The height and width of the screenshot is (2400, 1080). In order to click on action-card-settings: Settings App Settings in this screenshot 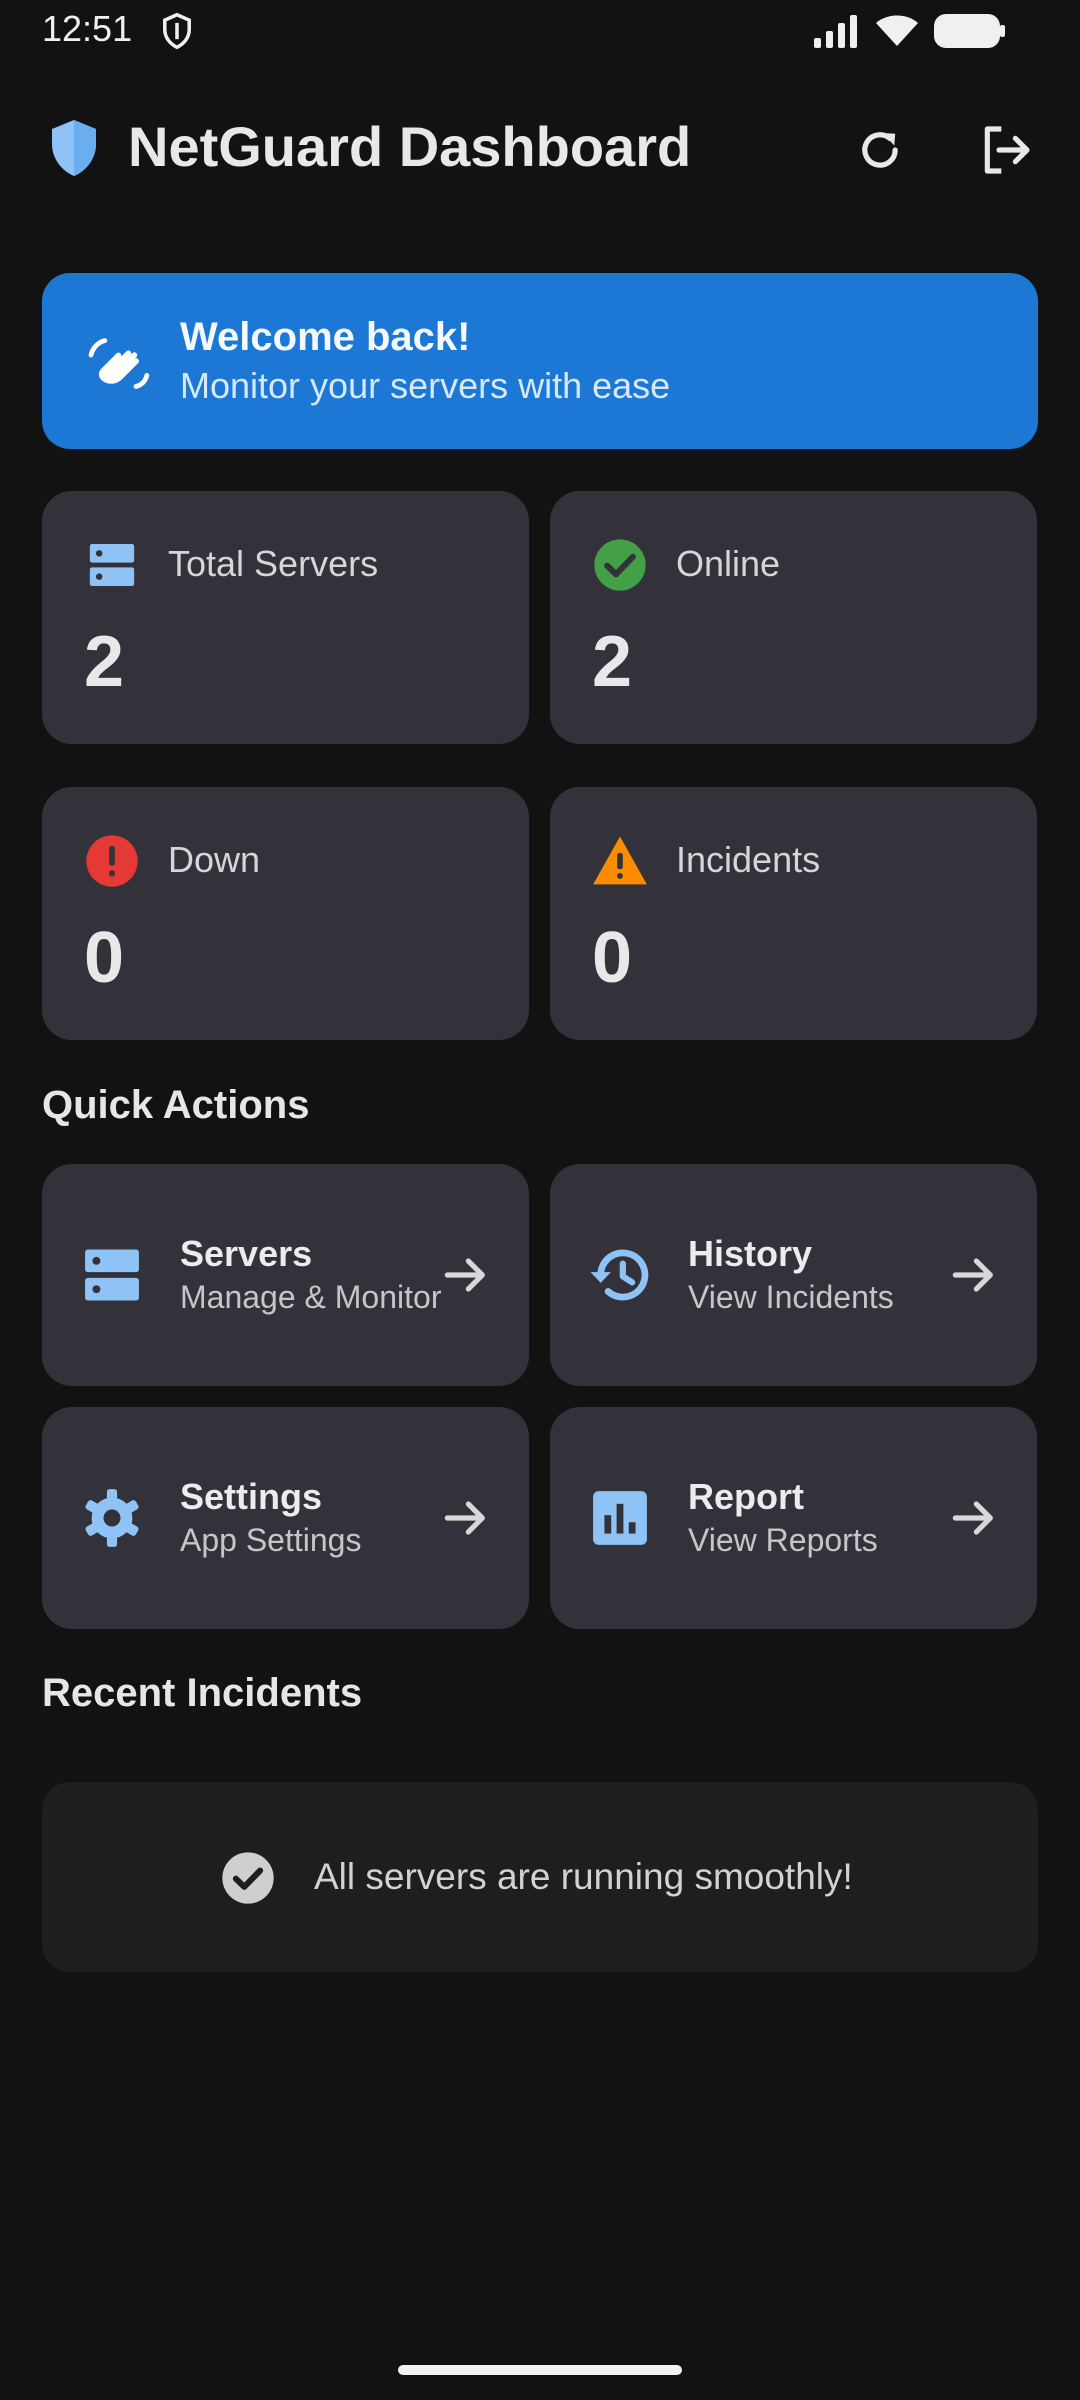, I will do `click(285, 1518)`.